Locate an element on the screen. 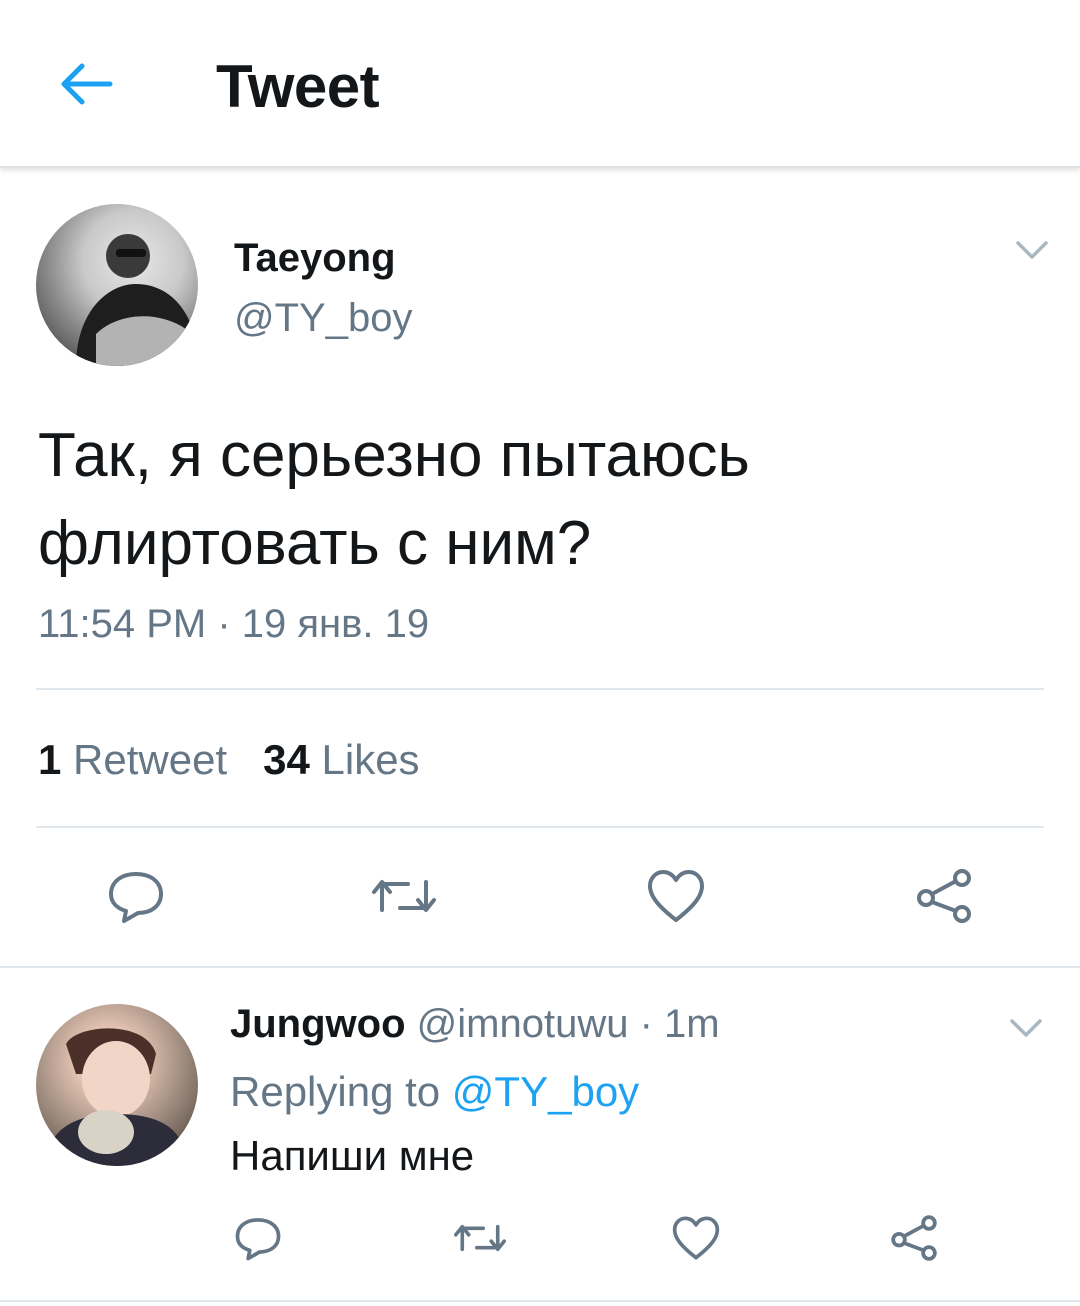  author-display-name: Taeyong is located at coordinates (315, 258).